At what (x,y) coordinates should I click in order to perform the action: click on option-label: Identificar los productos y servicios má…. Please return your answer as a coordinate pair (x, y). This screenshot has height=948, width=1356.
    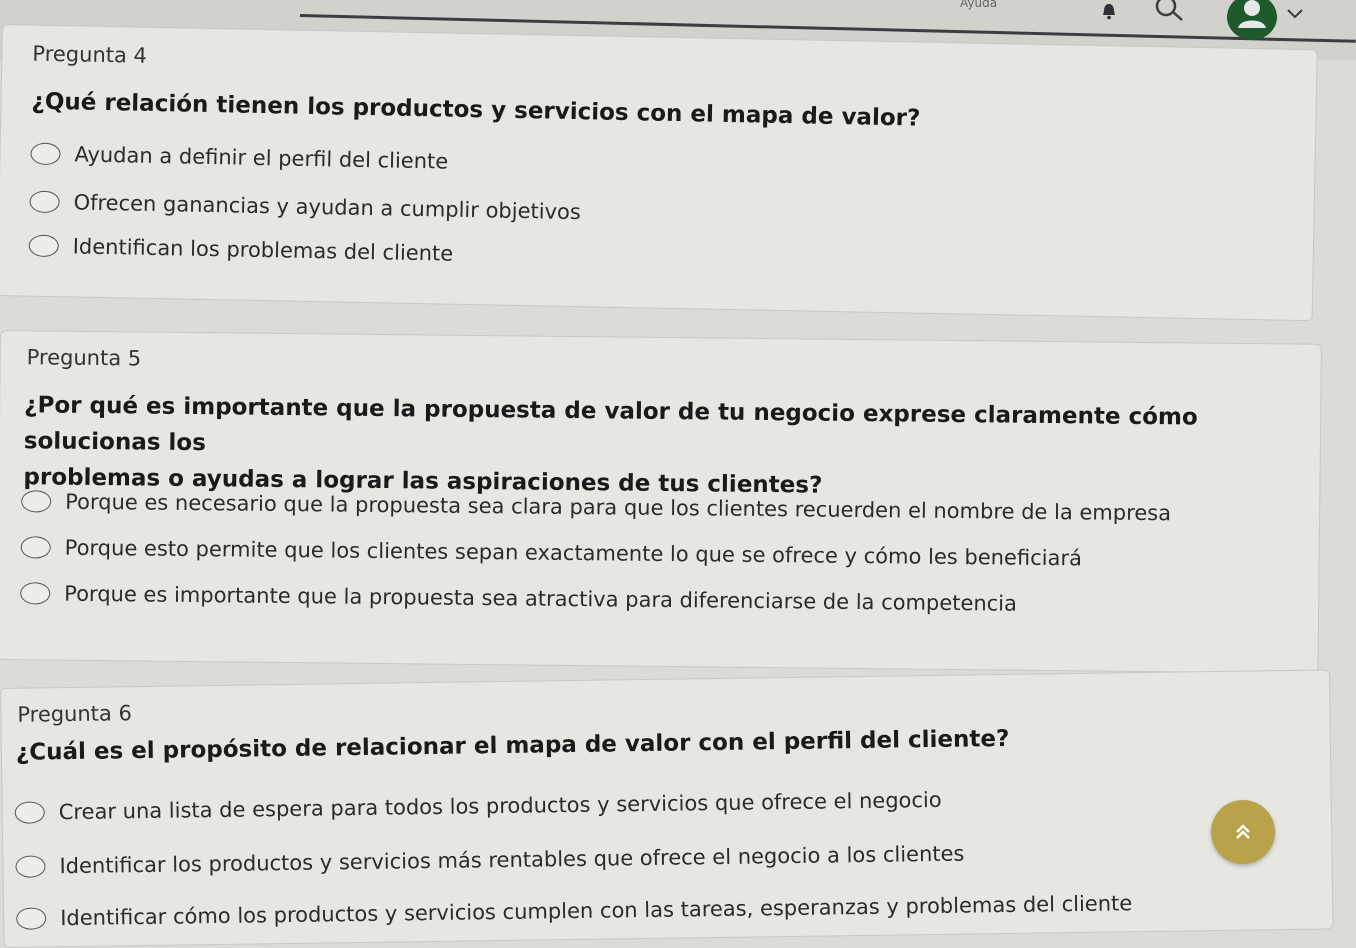
    Looking at the image, I should click on (511, 860).